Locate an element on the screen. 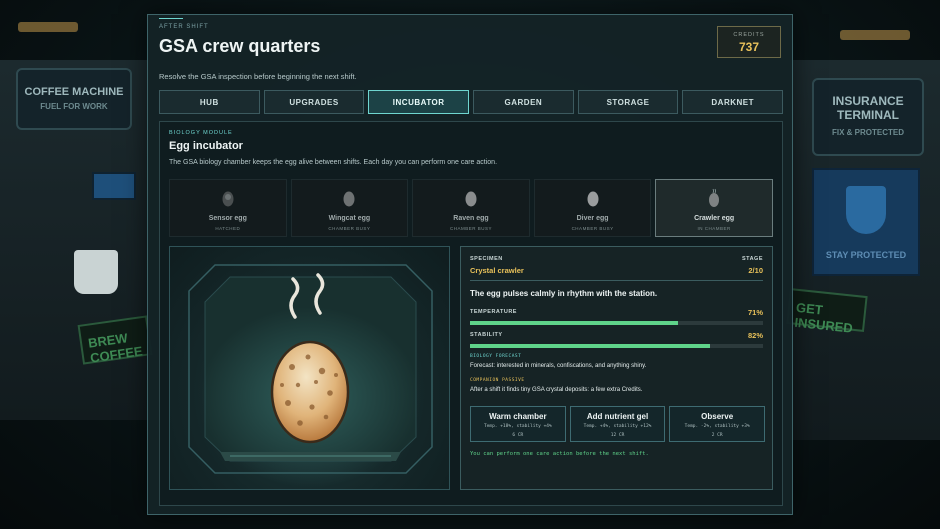 The height and width of the screenshot is (529, 940). coffee-machine-sign: COFFEE MACHINE FUEL FOR WORK is located at coordinates (74, 99).